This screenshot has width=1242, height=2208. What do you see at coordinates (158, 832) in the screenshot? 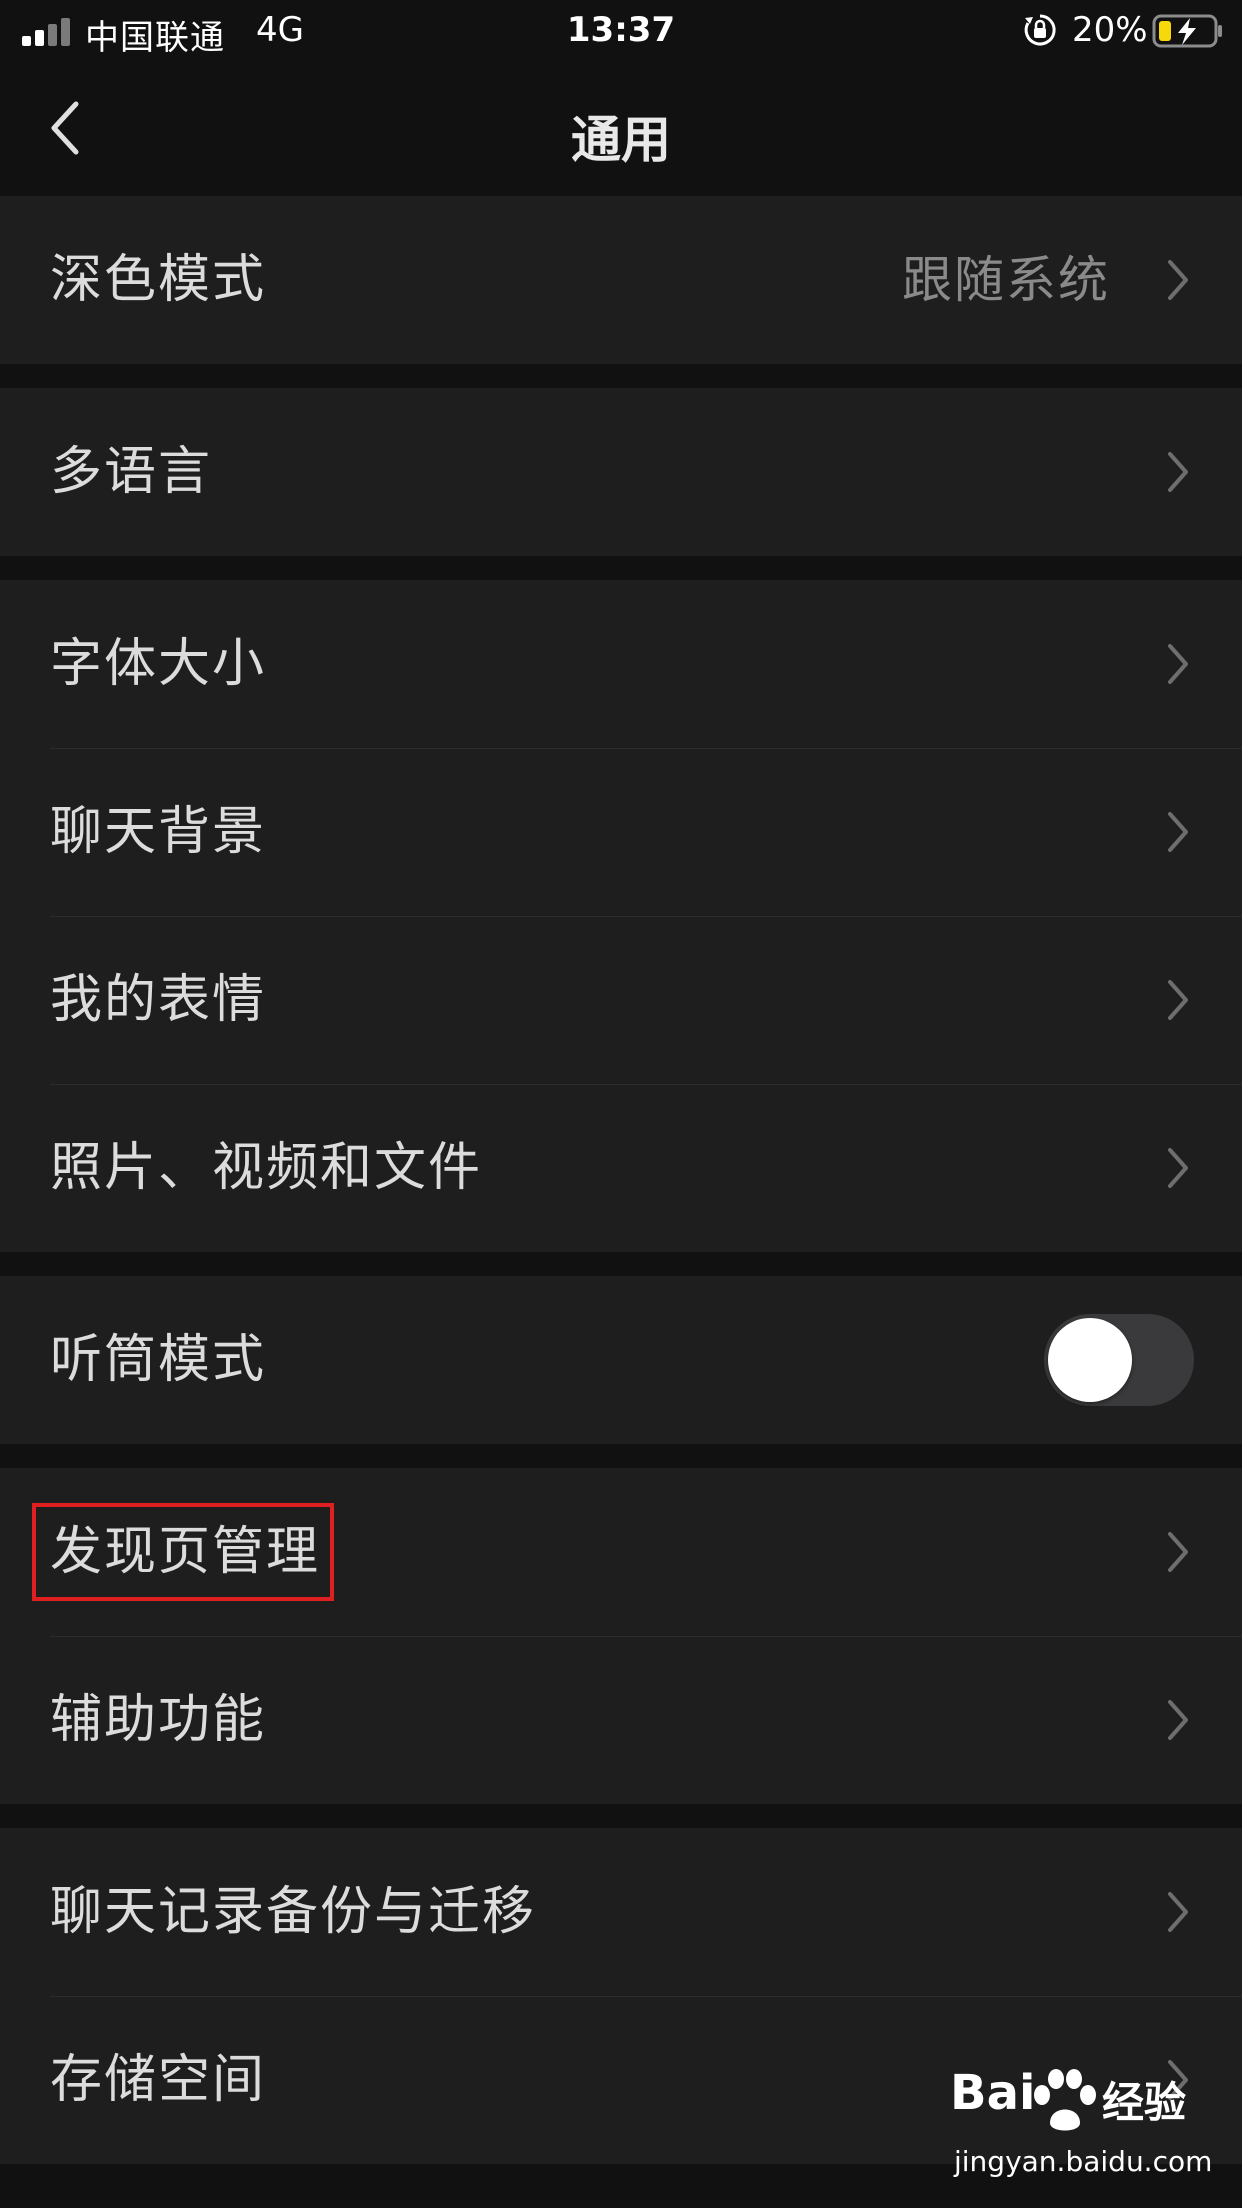
I see `setting-label: 聊天背景` at bounding box center [158, 832].